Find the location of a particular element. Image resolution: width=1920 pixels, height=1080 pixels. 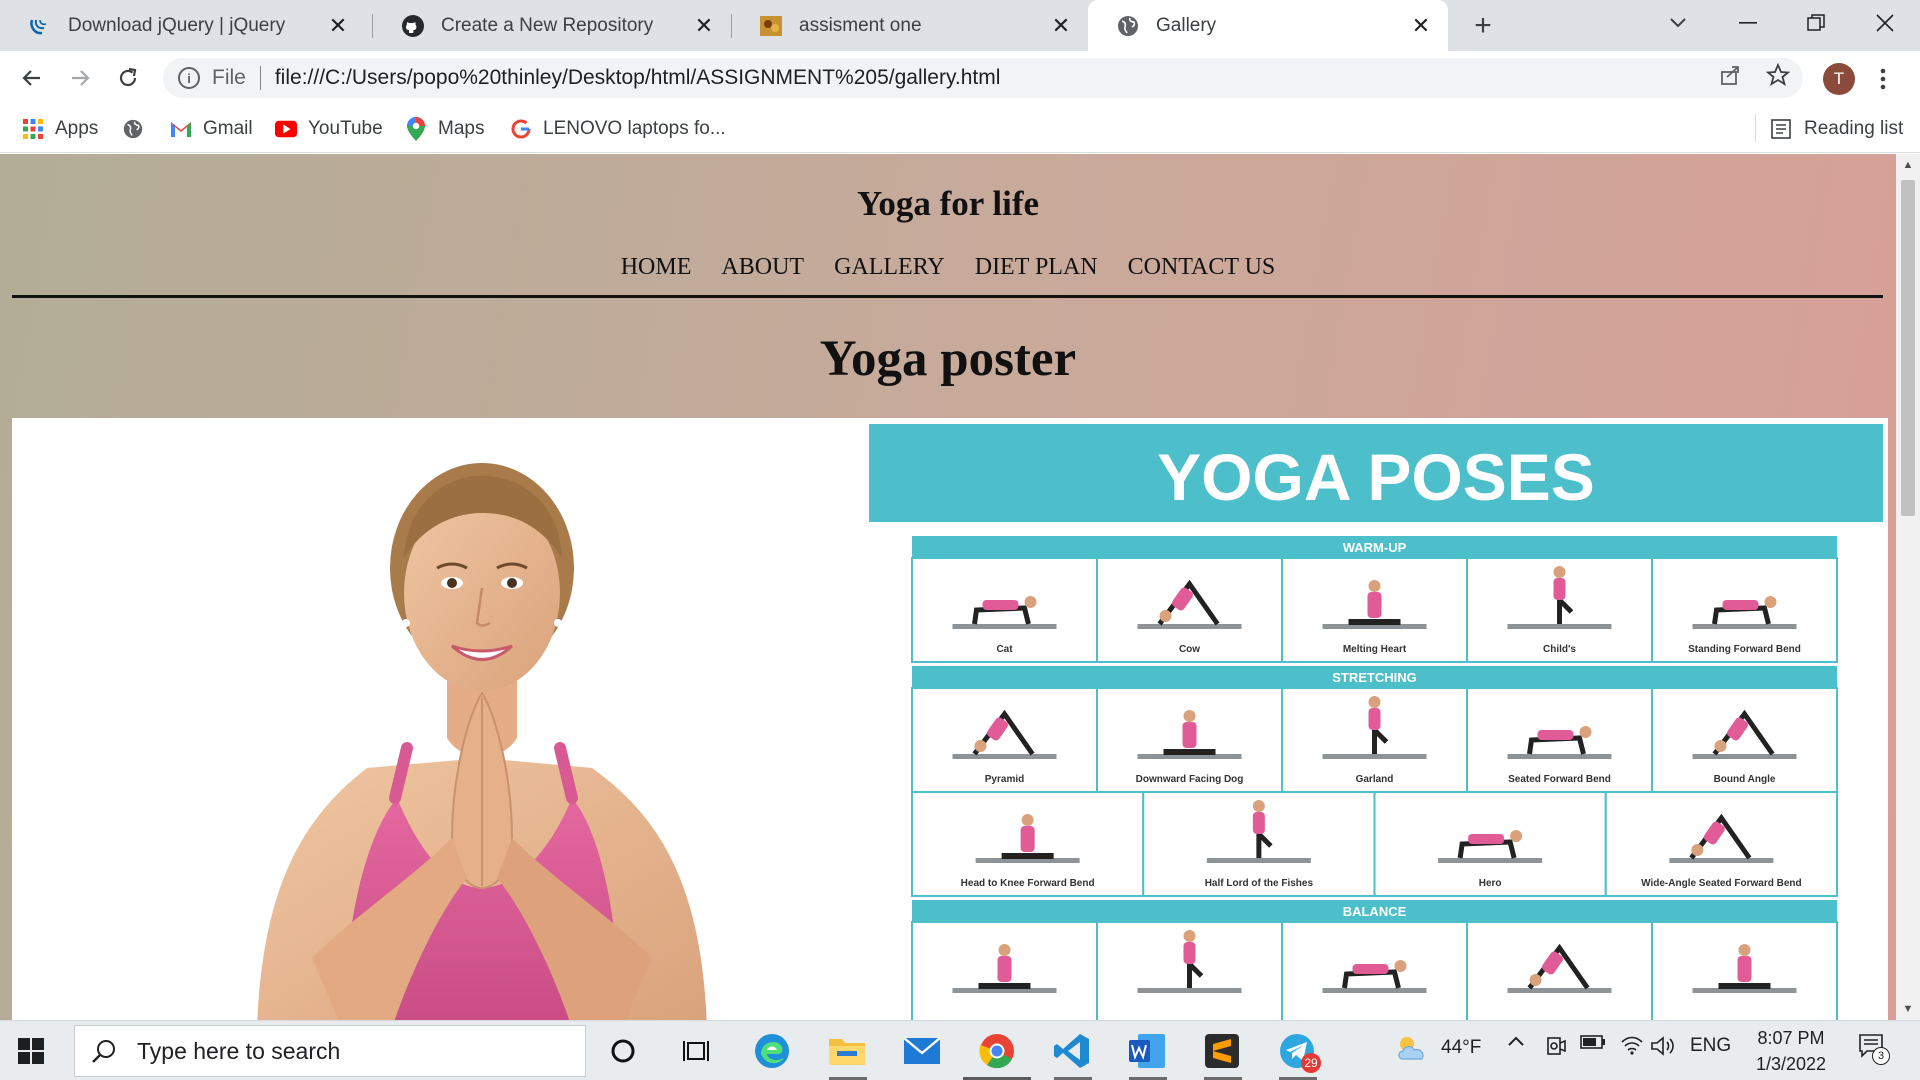

jquery-icon is located at coordinates (40, 26).